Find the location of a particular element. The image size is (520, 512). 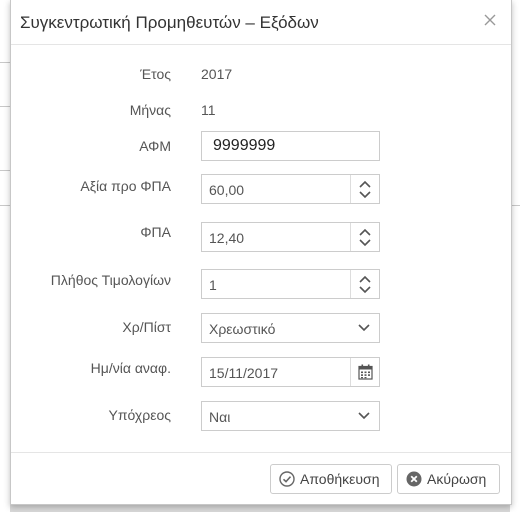

obligated-value: Ναι is located at coordinates (220, 417).